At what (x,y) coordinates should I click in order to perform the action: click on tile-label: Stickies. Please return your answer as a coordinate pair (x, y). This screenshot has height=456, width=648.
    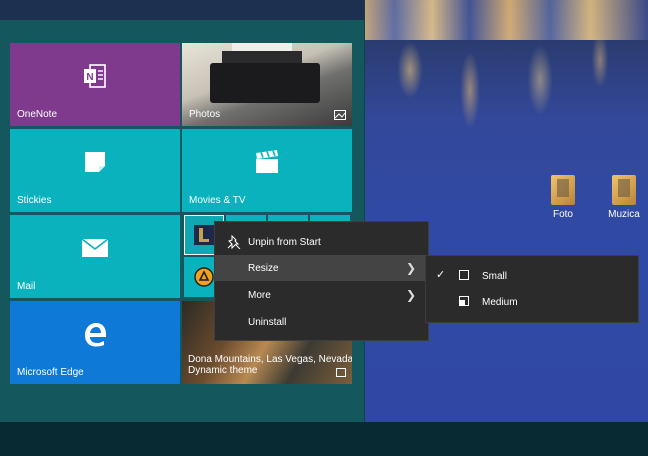
    Looking at the image, I should click on (34, 200).